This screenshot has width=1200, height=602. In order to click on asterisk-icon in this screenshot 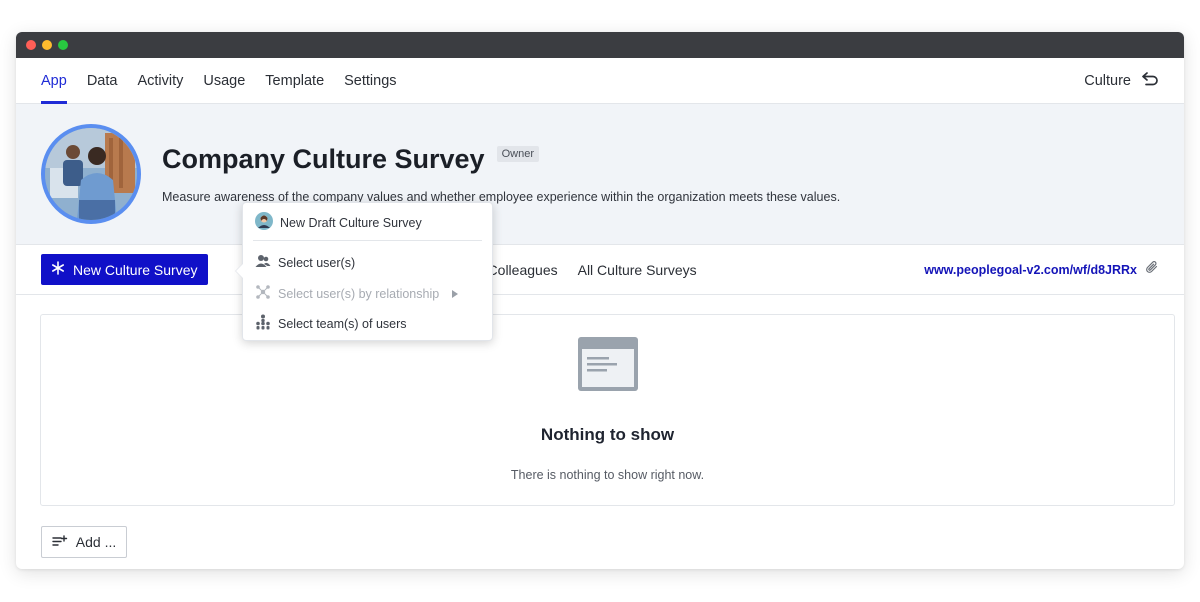, I will do `click(58, 269)`.